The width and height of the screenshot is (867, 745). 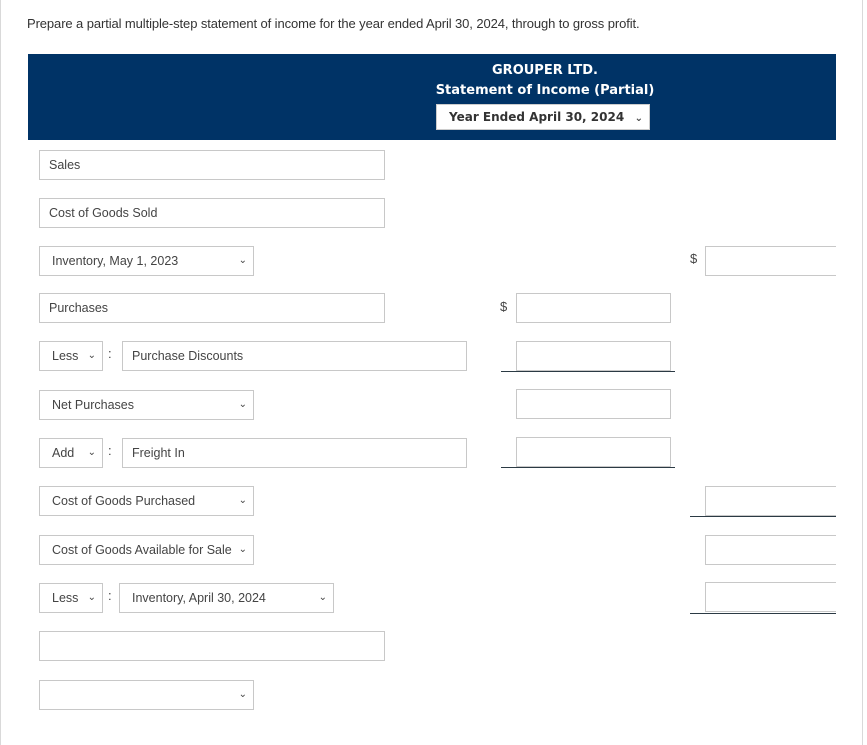 I want to click on sales-label: Sales, so click(x=65, y=165).